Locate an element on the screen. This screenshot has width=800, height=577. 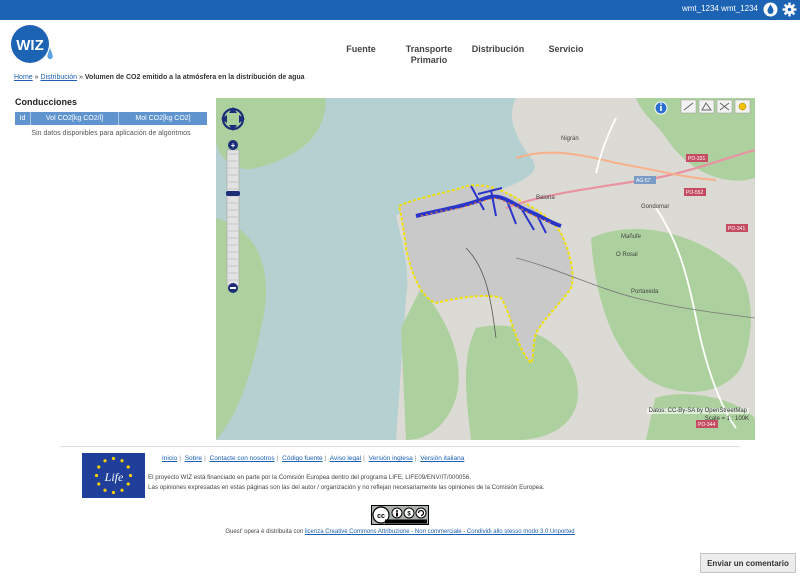
zoom-bar: + is located at coordinates (233, 216).